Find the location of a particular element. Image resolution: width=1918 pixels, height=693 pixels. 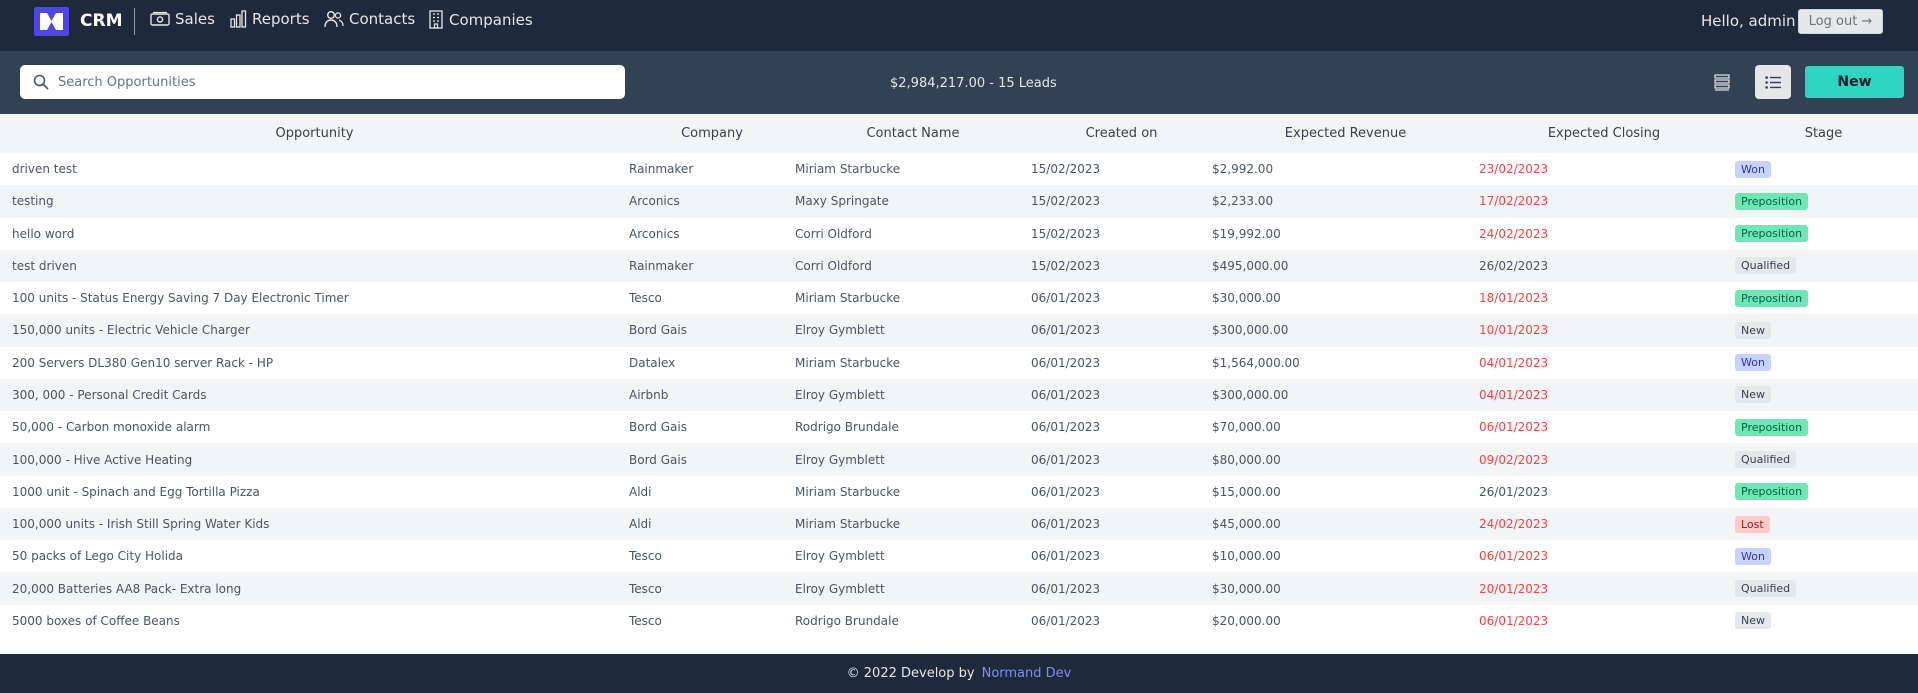

cell-expected-revenue: $1,564,000.00 is located at coordinates (1345, 362).